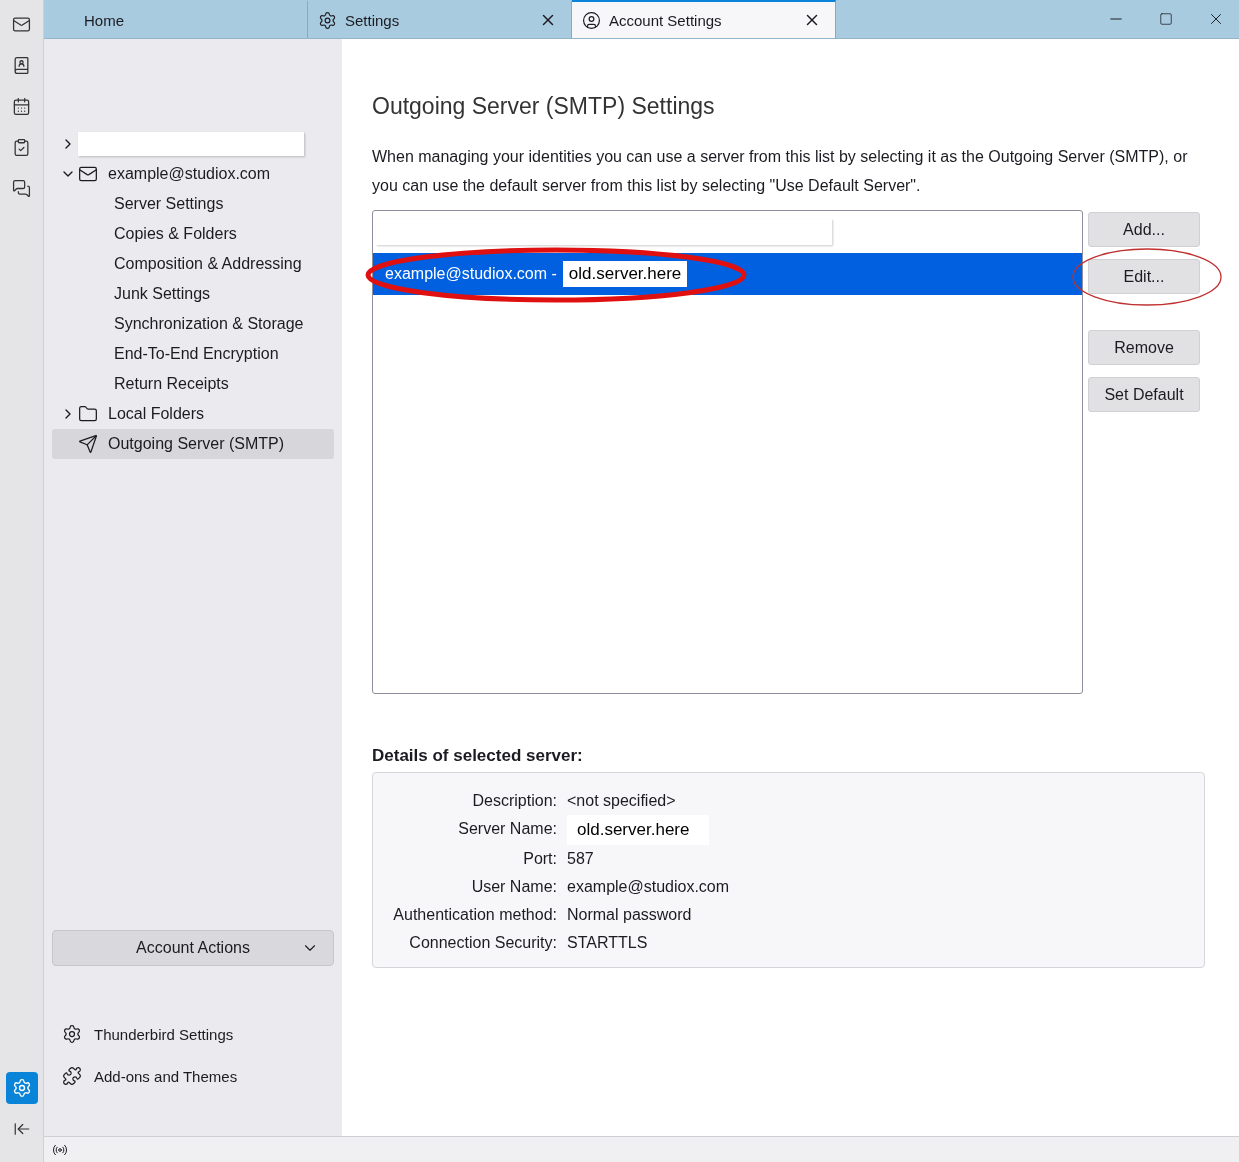 Image resolution: width=1239 pixels, height=1162 pixels. I want to click on field-value: 587, so click(581, 859).